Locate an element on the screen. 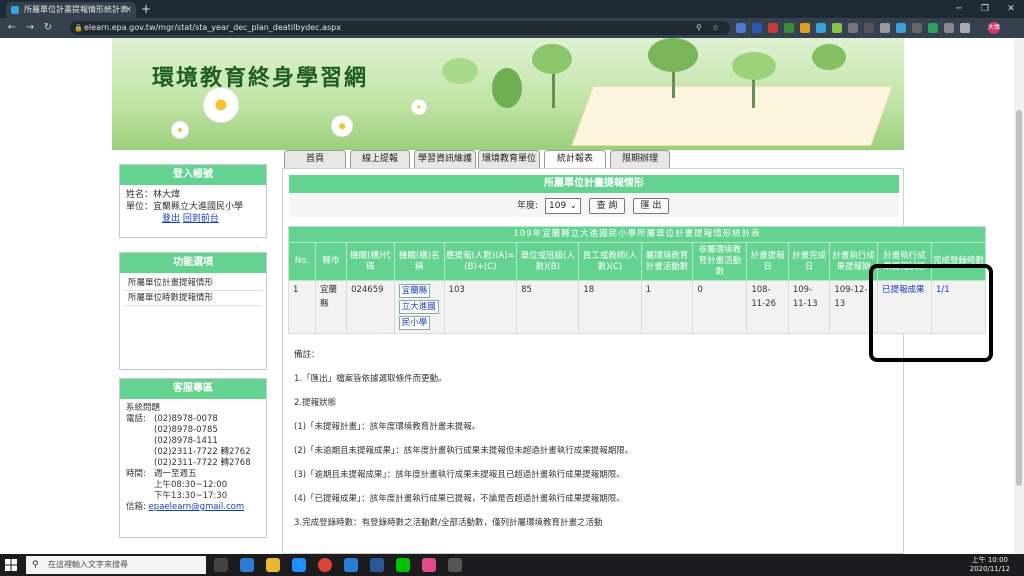 The image size is (1024, 576). unit-name-part: 宜蘭縣 is located at coordinates (414, 291).